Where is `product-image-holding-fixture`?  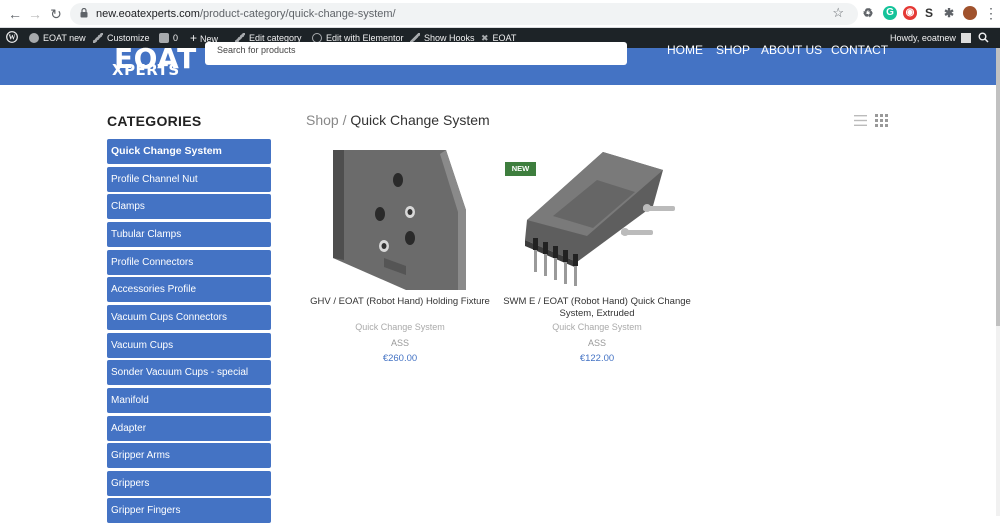 product-image-holding-fixture is located at coordinates (400, 220).